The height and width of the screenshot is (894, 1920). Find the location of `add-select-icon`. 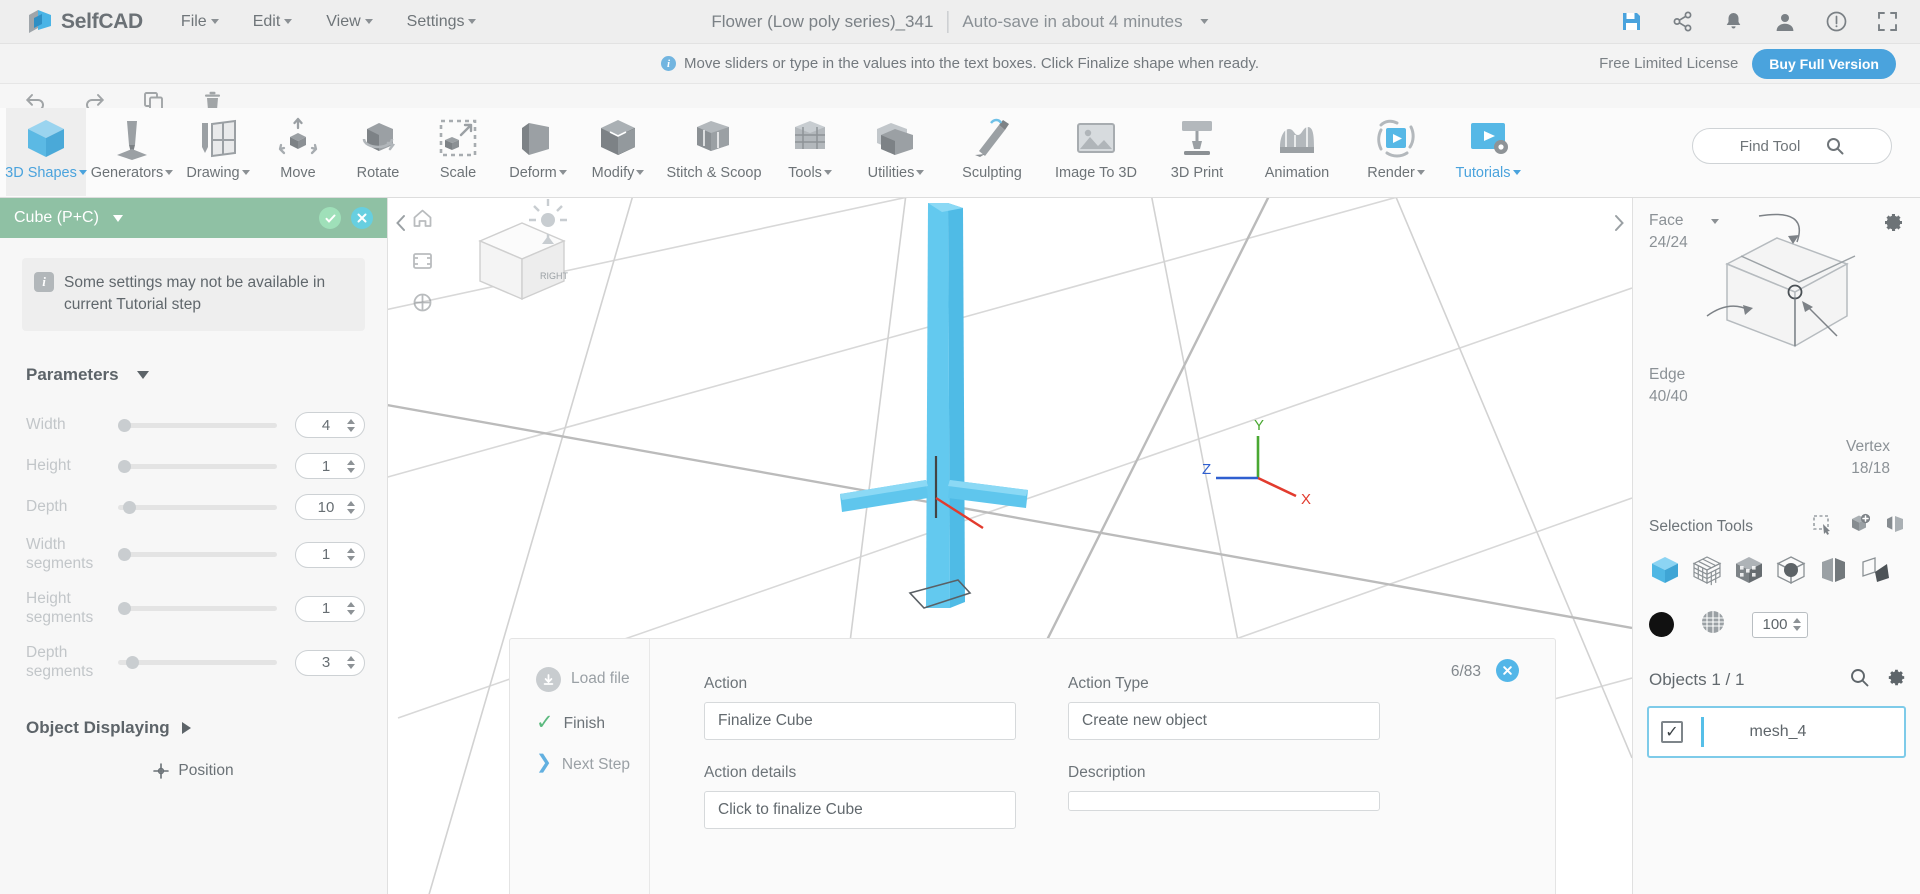

add-select-icon is located at coordinates (1859, 526).